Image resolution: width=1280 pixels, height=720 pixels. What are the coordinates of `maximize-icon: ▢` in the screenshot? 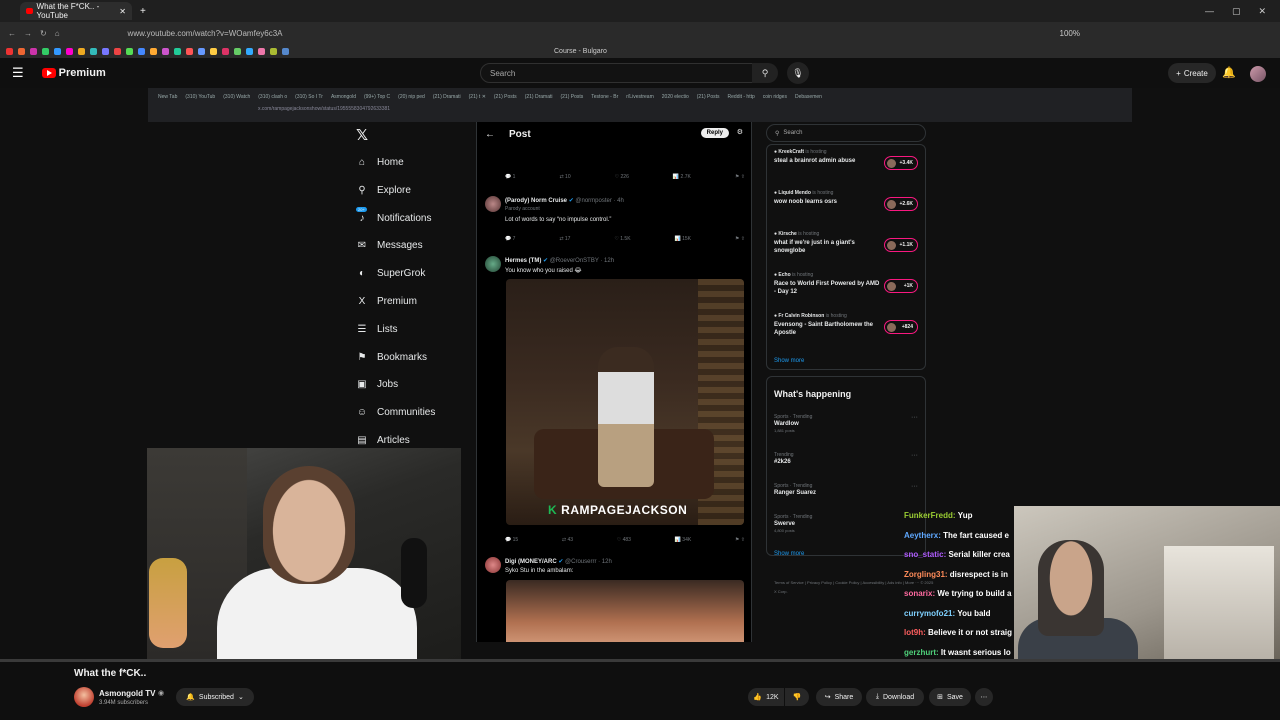 It's located at (1236, 11).